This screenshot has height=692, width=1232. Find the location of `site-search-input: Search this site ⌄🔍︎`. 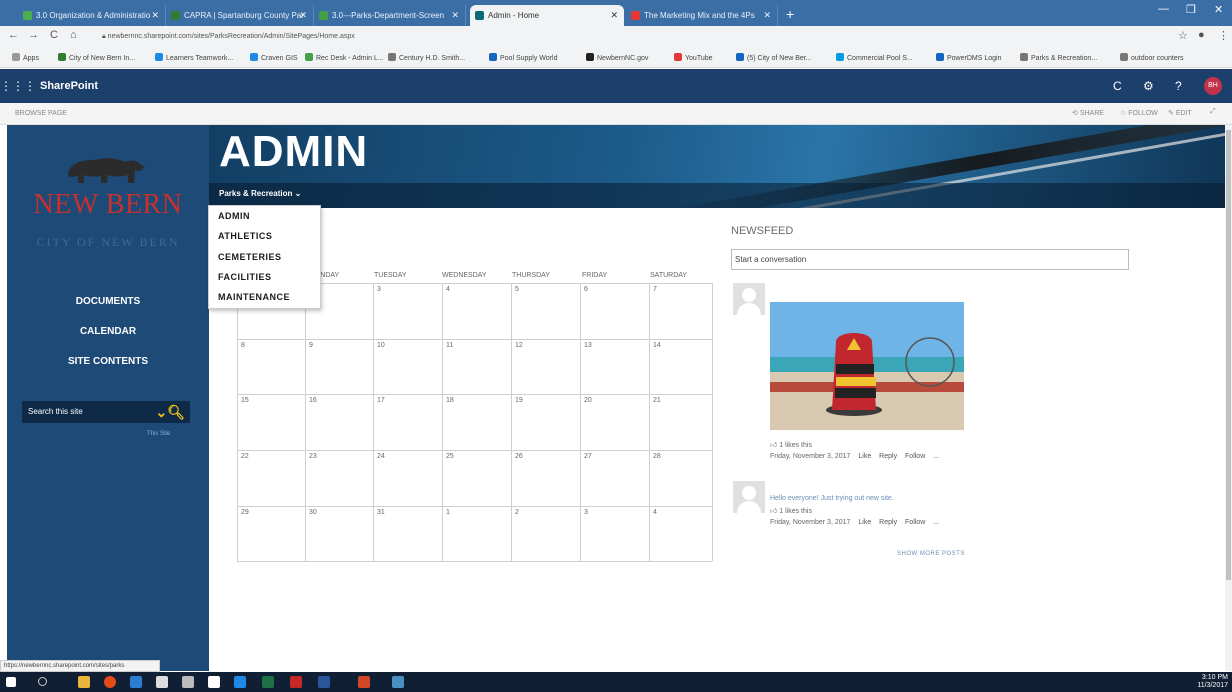

site-search-input: Search this site ⌄🔍︎ is located at coordinates (106, 412).